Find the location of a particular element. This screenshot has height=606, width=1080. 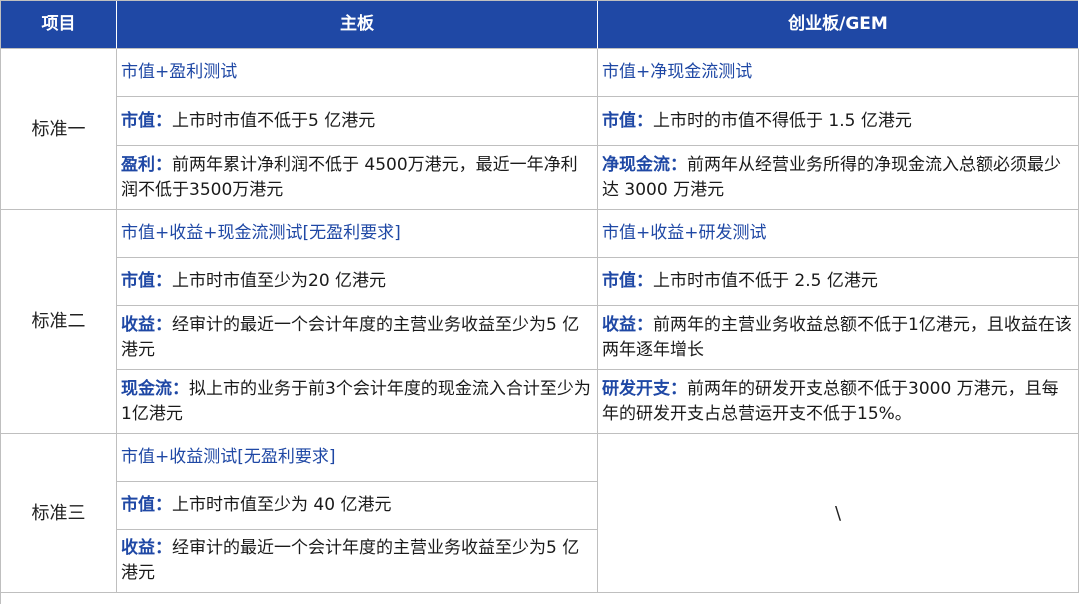

standard-3-main-row-1: 市值：上市时市值至少为 40 亿港元 is located at coordinates (357, 506).